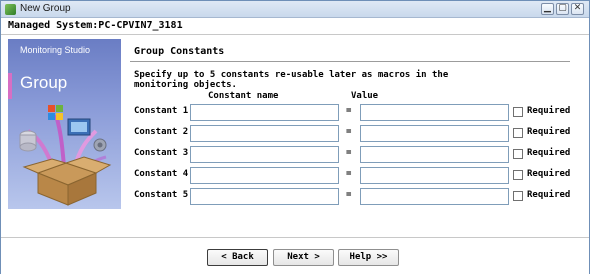 The height and width of the screenshot is (274, 590). Describe the element at coordinates (264, 196) in the screenshot. I see `constant-5-name-input` at that location.